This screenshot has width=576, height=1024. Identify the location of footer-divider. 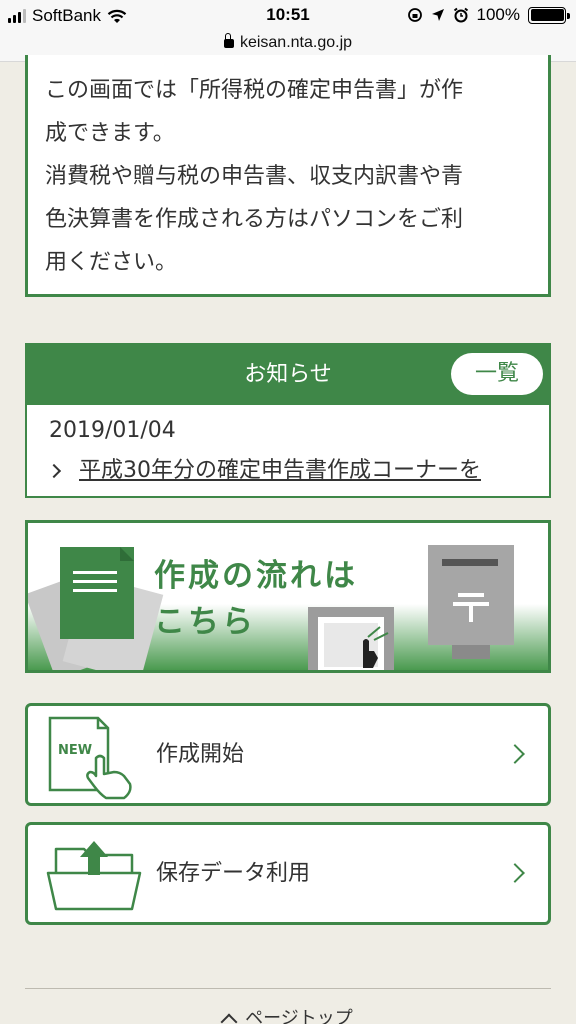
(288, 988).